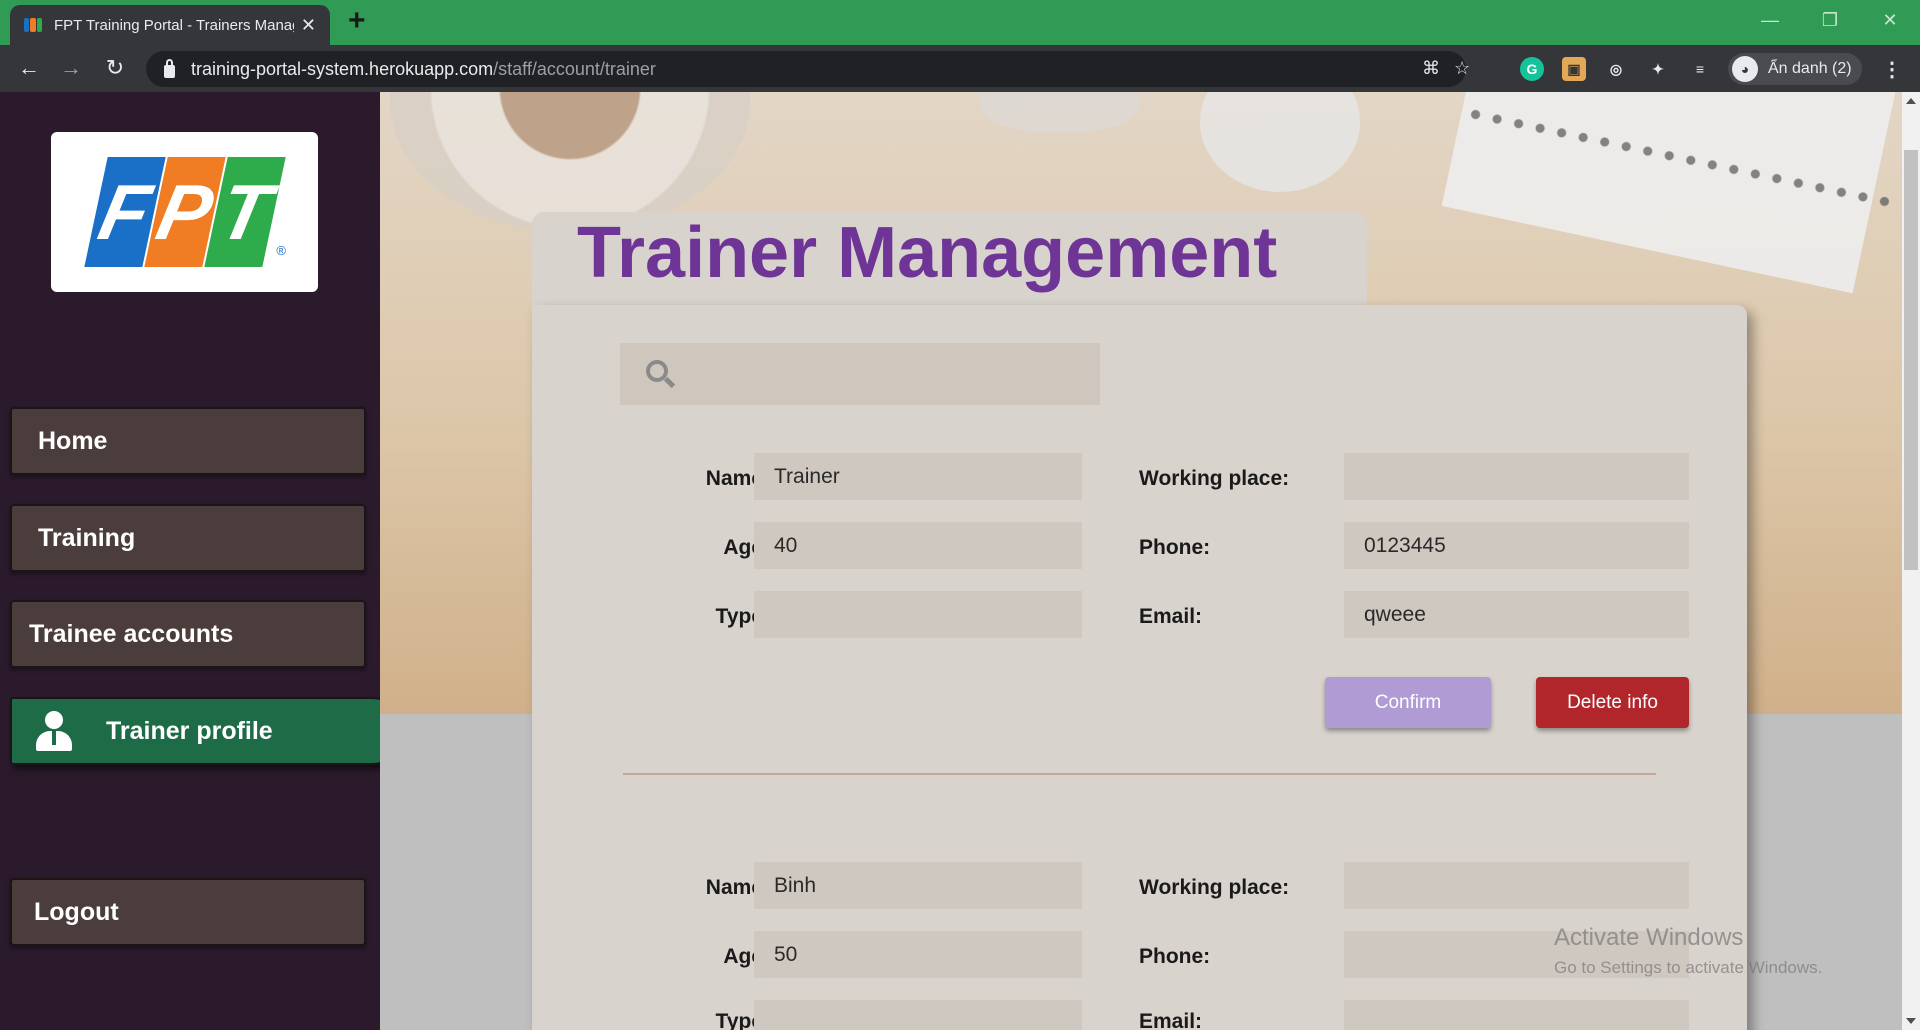  Describe the element at coordinates (1612, 702) in the screenshot. I see `delete-info-button: Delete info` at that location.